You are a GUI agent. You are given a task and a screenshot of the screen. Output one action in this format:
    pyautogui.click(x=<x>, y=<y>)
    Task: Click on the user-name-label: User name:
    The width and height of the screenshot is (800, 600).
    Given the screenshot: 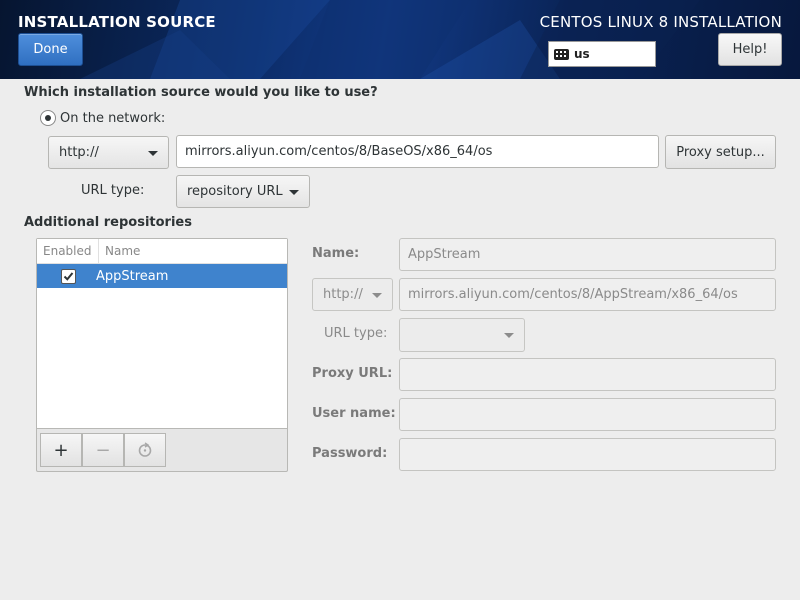 What is the action you would take?
    pyautogui.click(x=354, y=413)
    